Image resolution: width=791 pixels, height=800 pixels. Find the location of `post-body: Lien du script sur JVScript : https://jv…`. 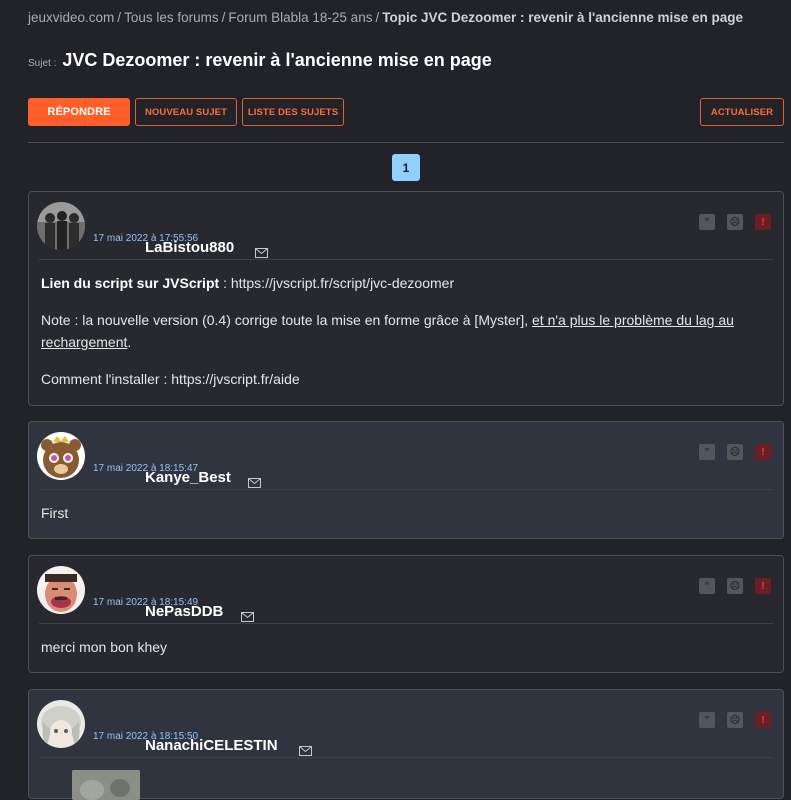

post-body: Lien du script sur JVScript : https://jv… is located at coordinates (402, 331).